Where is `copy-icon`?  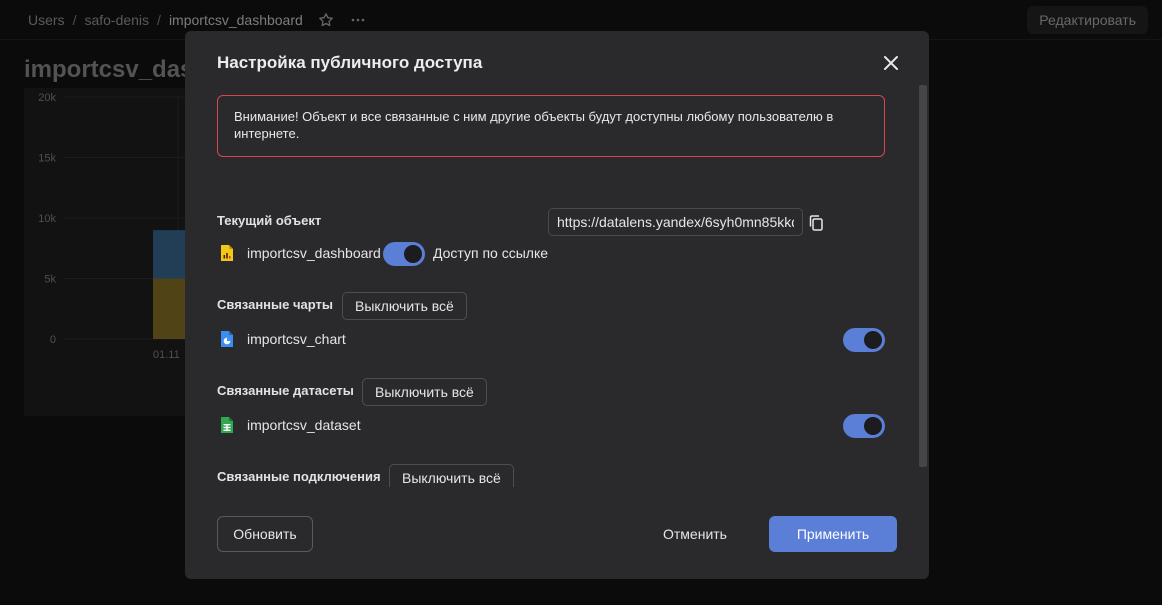 copy-icon is located at coordinates (816, 223).